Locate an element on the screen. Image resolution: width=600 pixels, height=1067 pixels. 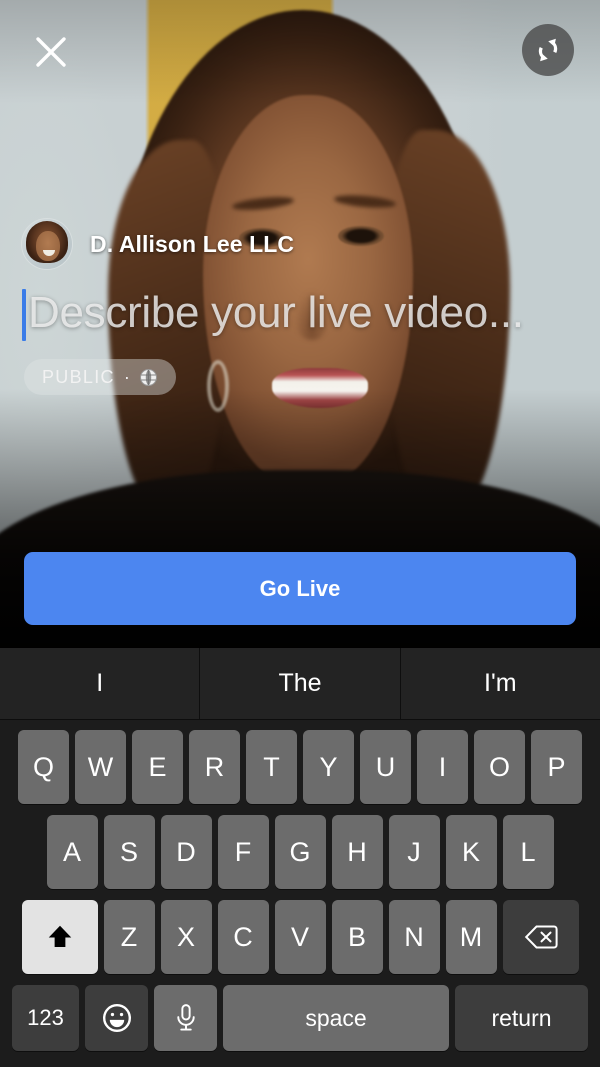
key-d: D is located at coordinates (186, 852).